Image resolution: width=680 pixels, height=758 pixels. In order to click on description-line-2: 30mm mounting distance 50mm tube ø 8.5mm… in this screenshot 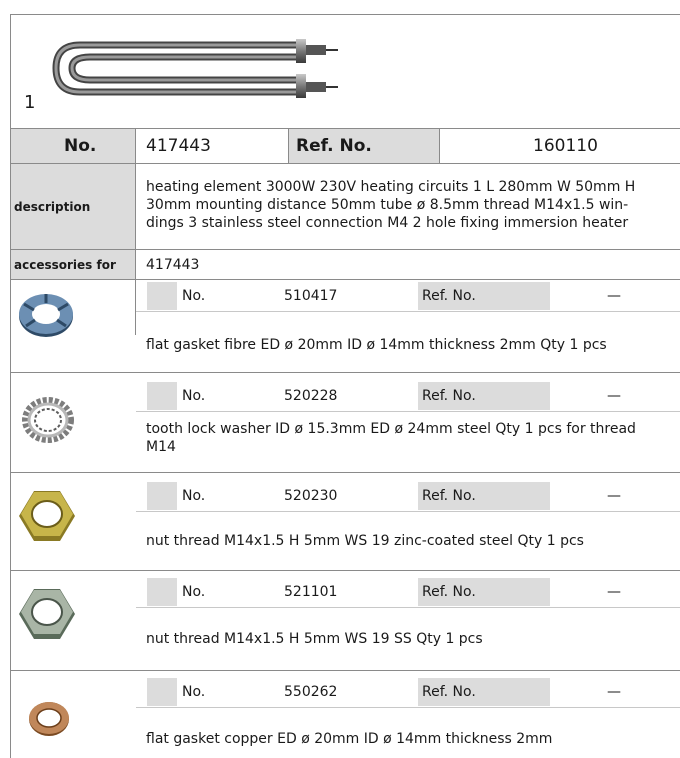, I will do `click(387, 205)`.